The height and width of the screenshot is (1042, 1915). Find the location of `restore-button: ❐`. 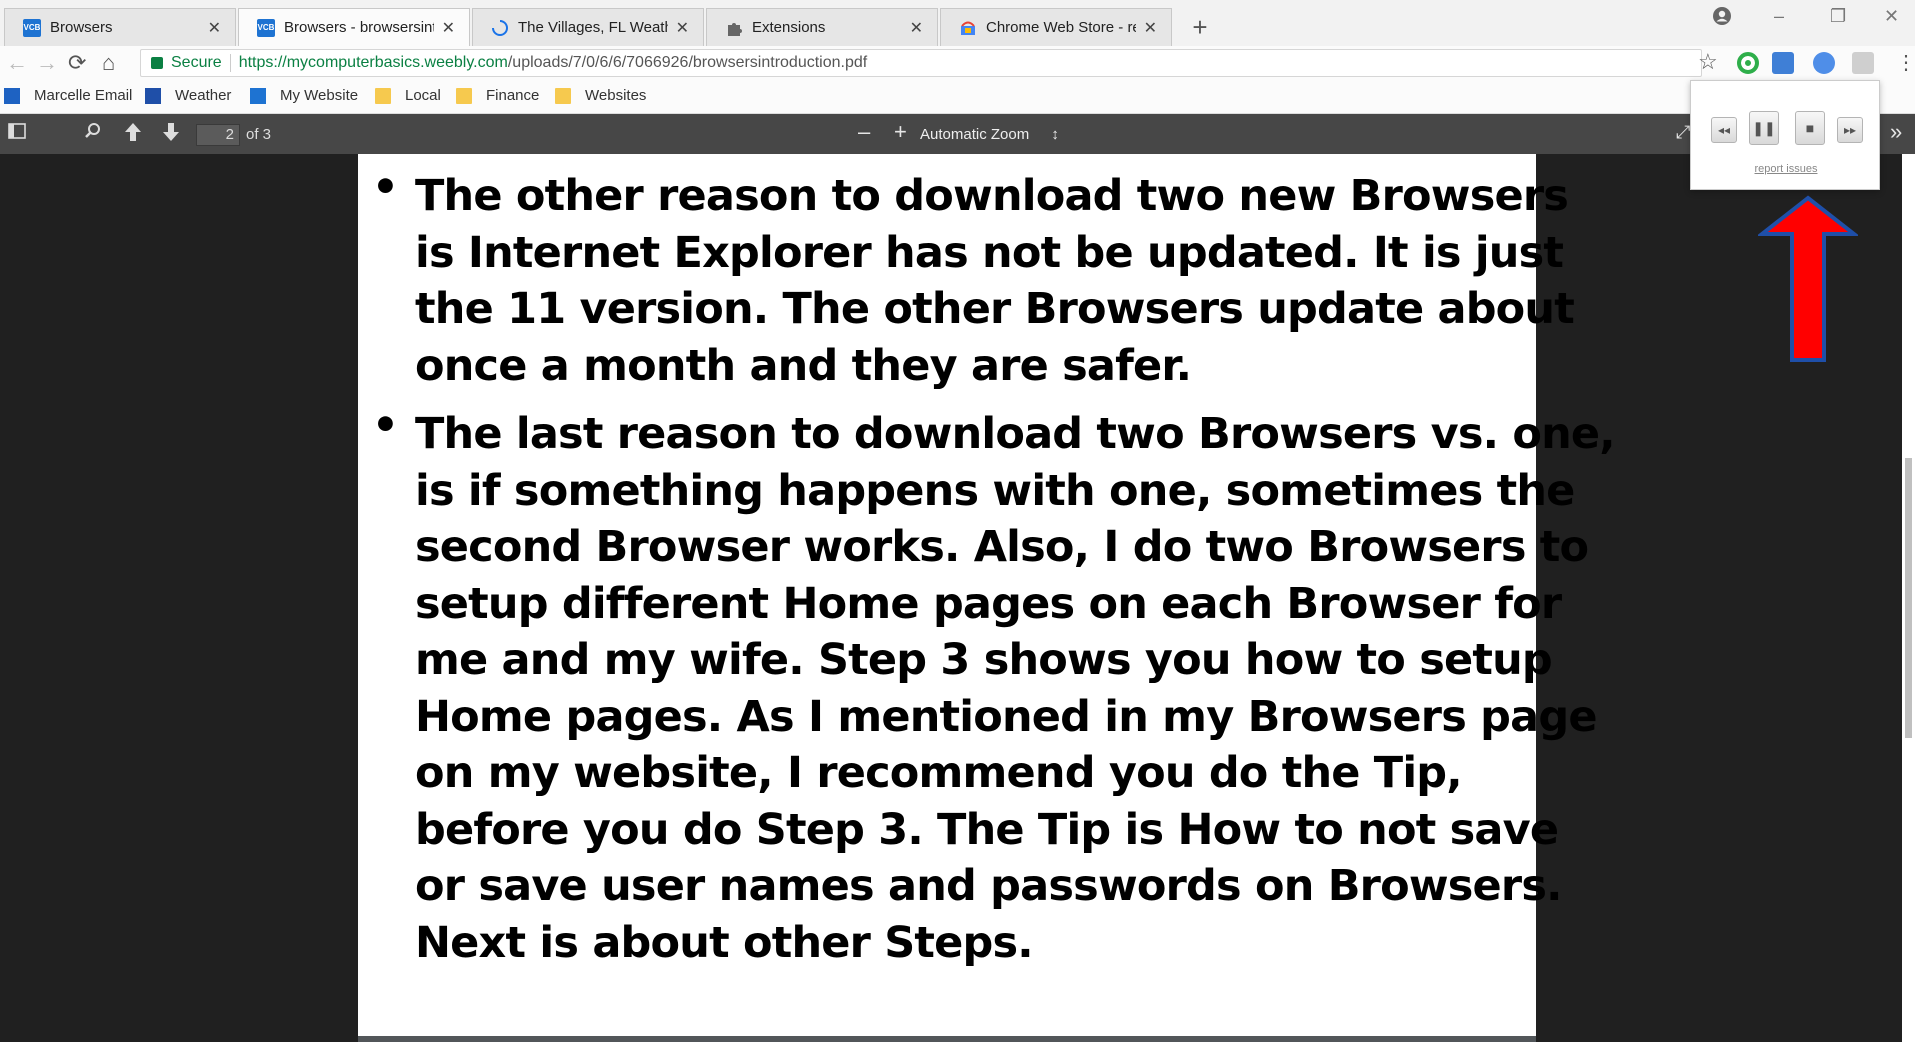

restore-button: ❐ is located at coordinates (1838, 16).